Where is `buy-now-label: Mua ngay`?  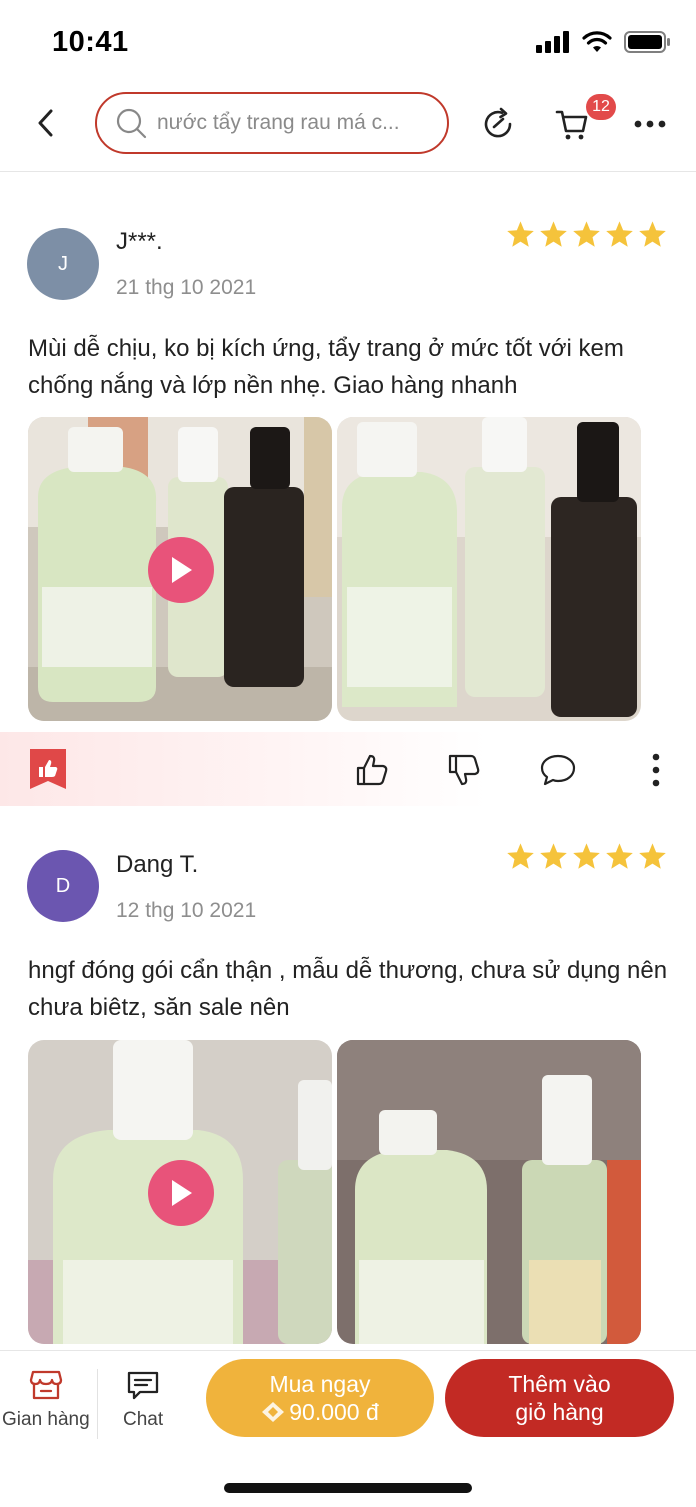 buy-now-label: Mua ngay is located at coordinates (320, 1384).